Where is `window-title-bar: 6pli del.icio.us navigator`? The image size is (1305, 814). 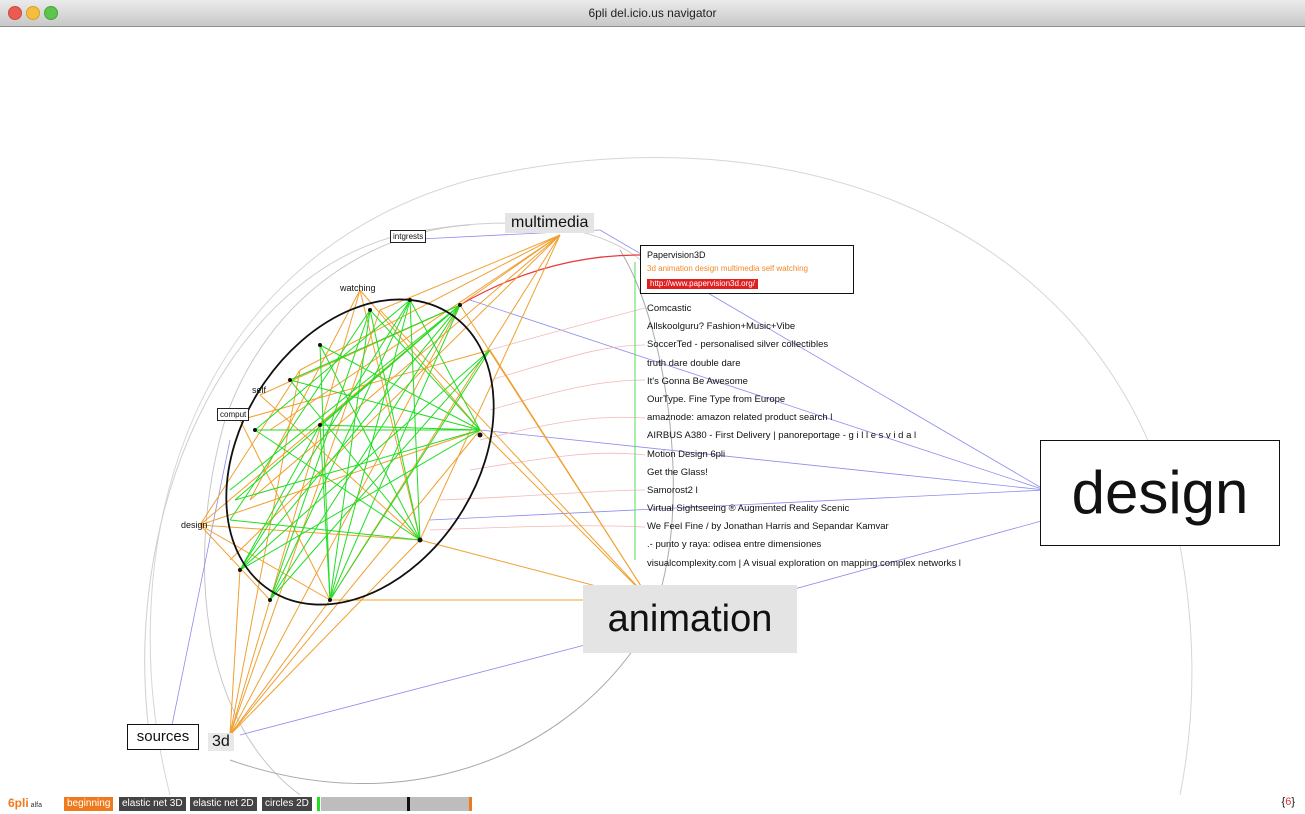 window-title-bar: 6pli del.icio.us navigator is located at coordinates (652, 13).